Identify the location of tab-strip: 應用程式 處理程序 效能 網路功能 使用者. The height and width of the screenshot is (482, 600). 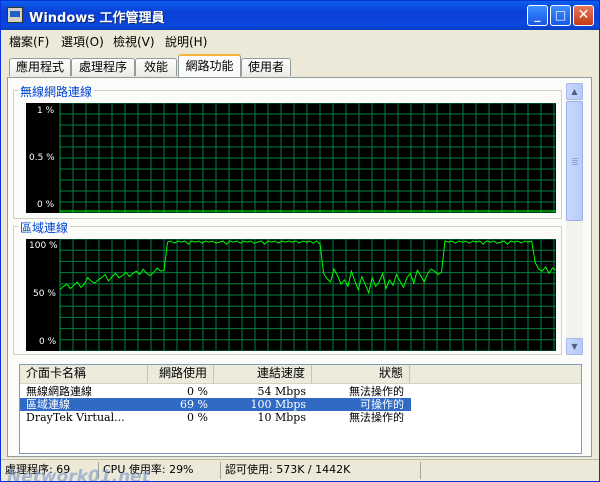
(302, 66).